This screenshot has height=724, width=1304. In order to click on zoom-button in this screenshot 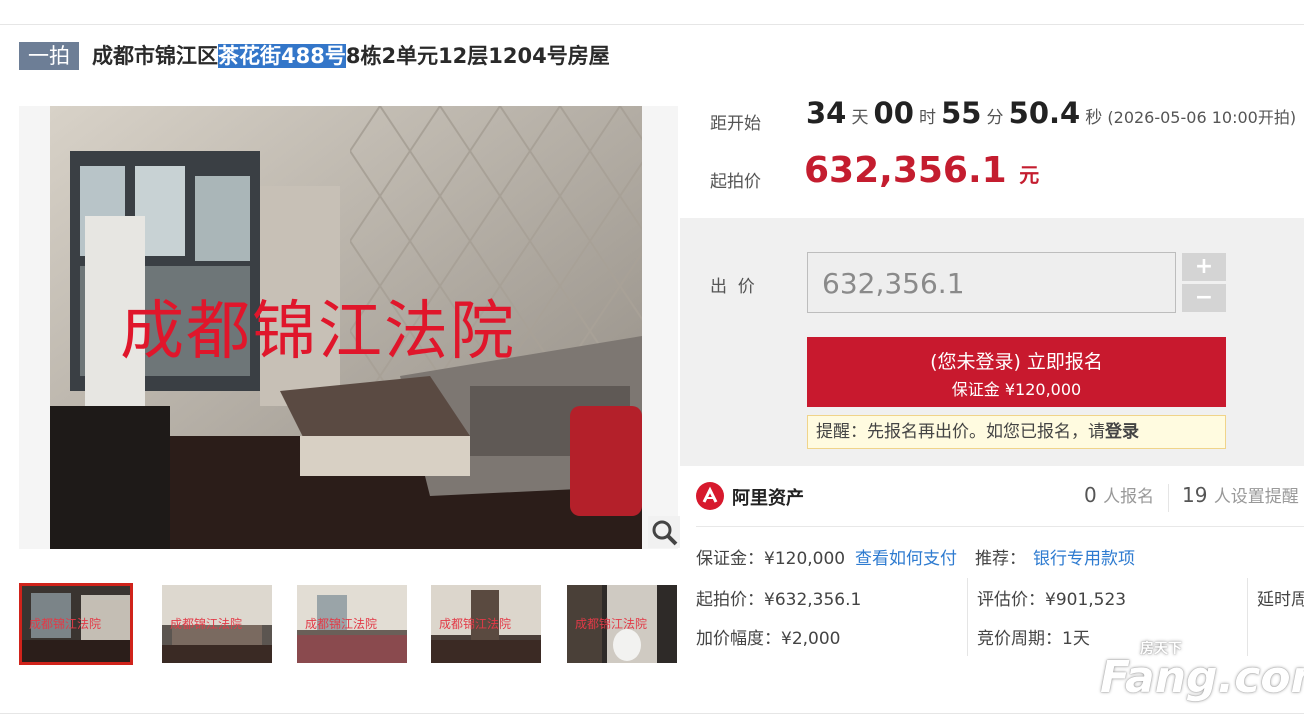, I will do `click(664, 532)`.